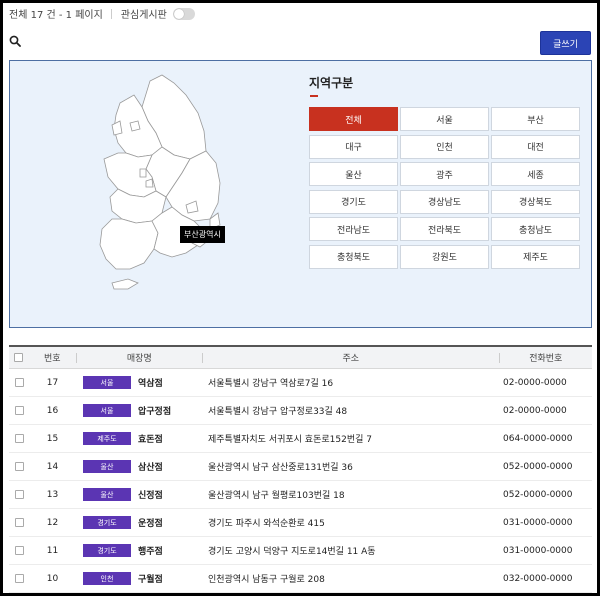 Image resolution: width=600 pixels, height=596 pixels. I want to click on phone-cell: 052-0000-0000, so click(538, 494).